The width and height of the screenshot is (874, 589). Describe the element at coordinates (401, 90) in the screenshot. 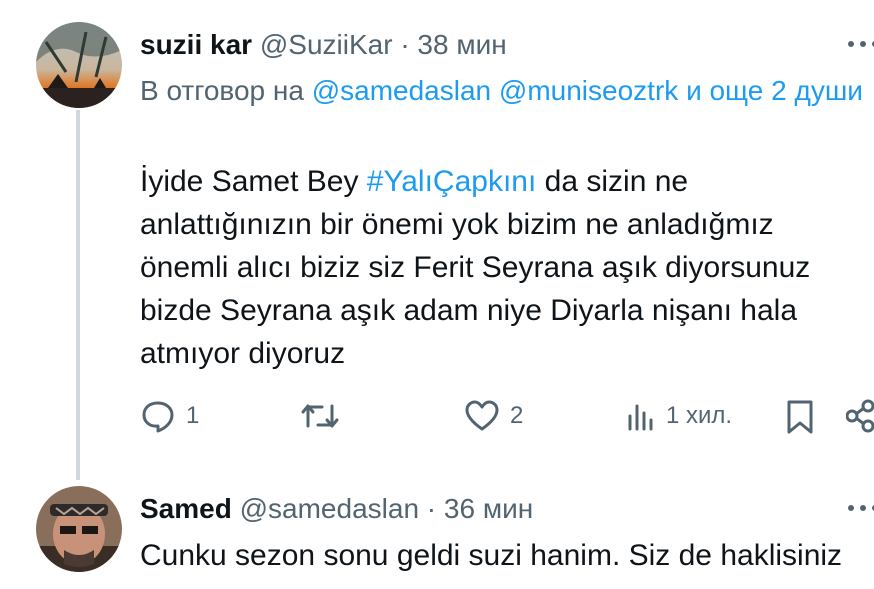

I see `mention-samedaslan: @samedaslan` at that location.